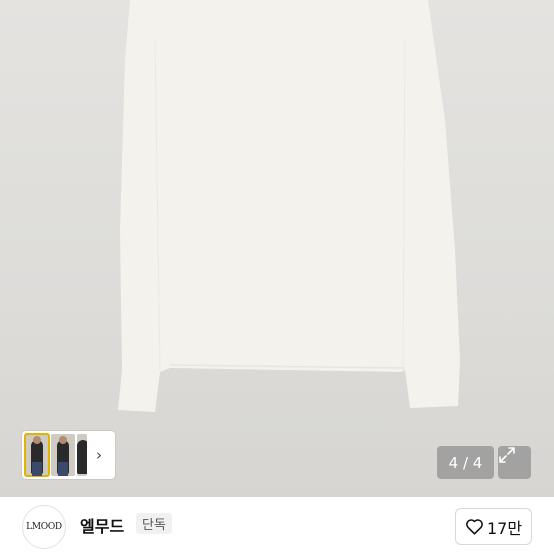  Describe the element at coordinates (102, 525) in the screenshot. I see `brand-name: 엘무드` at that location.